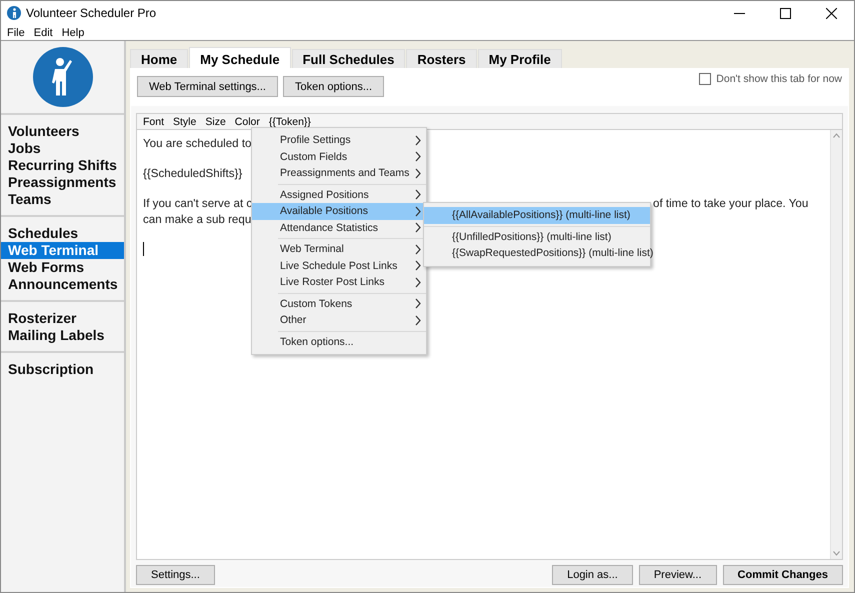 This screenshot has height=593, width=855. I want to click on maximize-icon, so click(785, 13).